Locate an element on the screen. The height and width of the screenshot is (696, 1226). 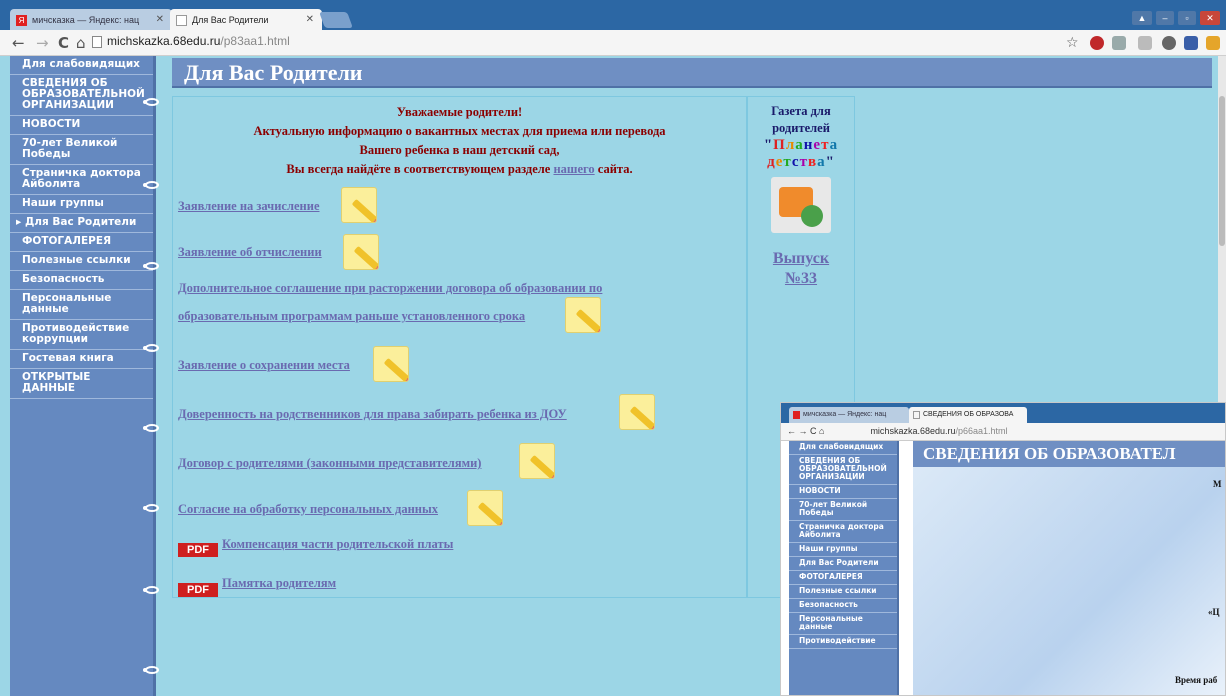
intro-line: Вашего ребенка в наш детский сад, is located at coordinates (459, 150).